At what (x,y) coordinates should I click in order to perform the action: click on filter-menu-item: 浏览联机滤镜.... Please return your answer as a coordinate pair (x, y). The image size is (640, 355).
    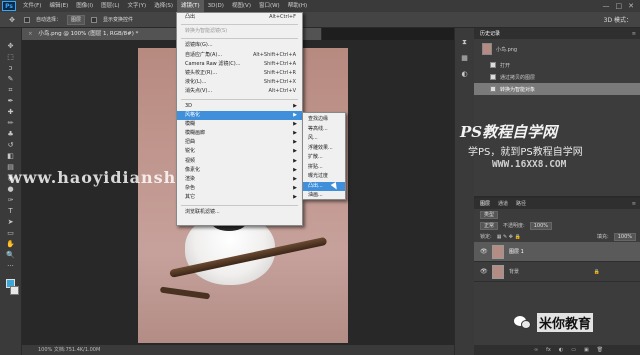
    Looking at the image, I should click on (239, 212).